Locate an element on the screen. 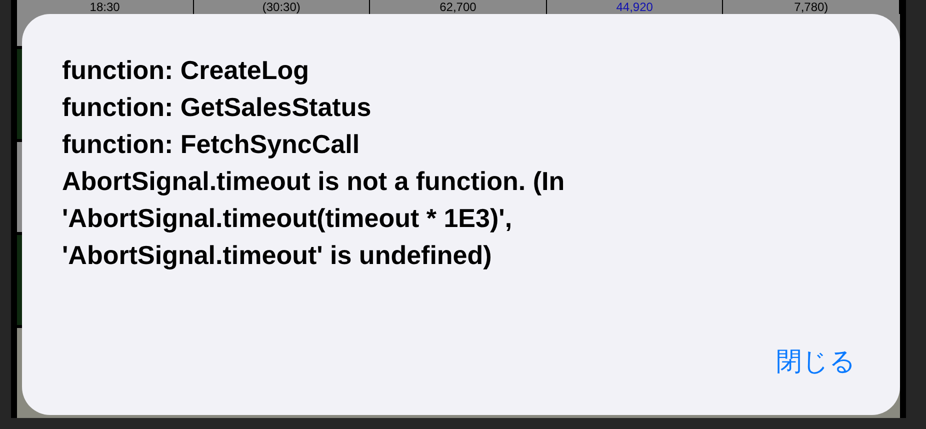 This screenshot has width=926, height=429. alert-message: function: GetSalesStatus is located at coordinates (217, 107).